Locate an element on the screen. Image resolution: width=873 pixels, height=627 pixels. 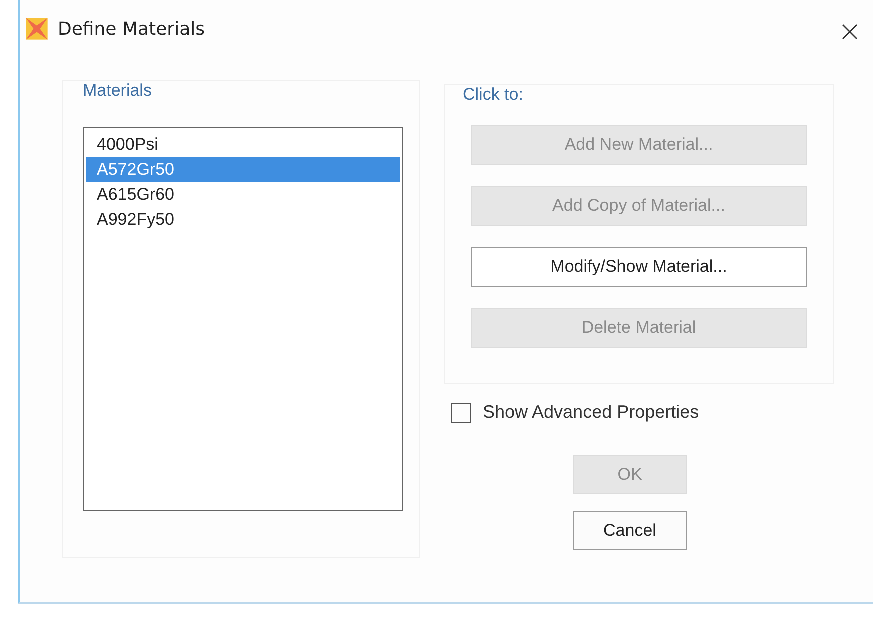
group-label: Materials is located at coordinates (118, 91).